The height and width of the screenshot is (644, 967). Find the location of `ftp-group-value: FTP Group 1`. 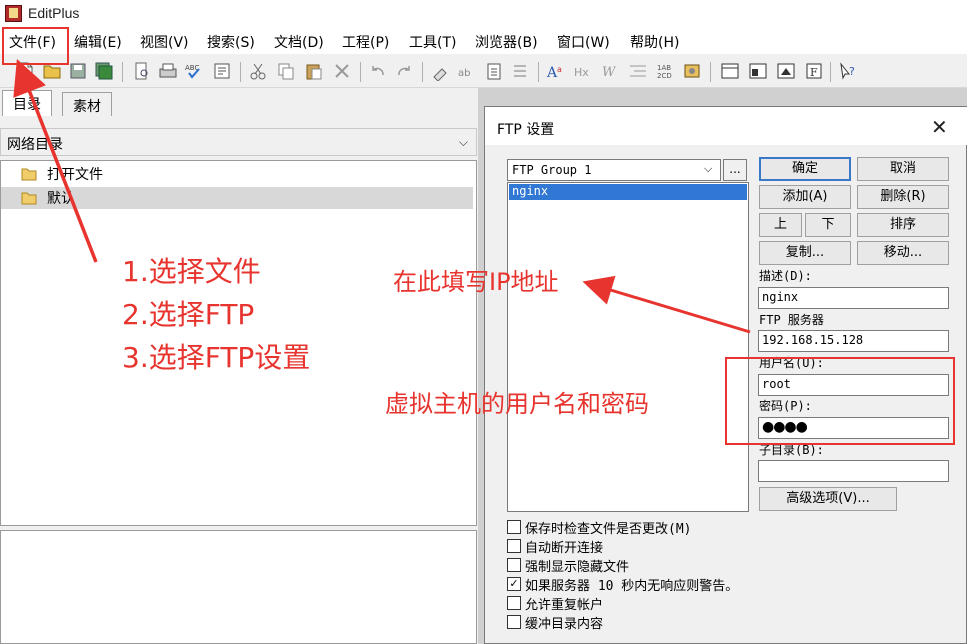

ftp-group-value: FTP Group 1 is located at coordinates (552, 170).